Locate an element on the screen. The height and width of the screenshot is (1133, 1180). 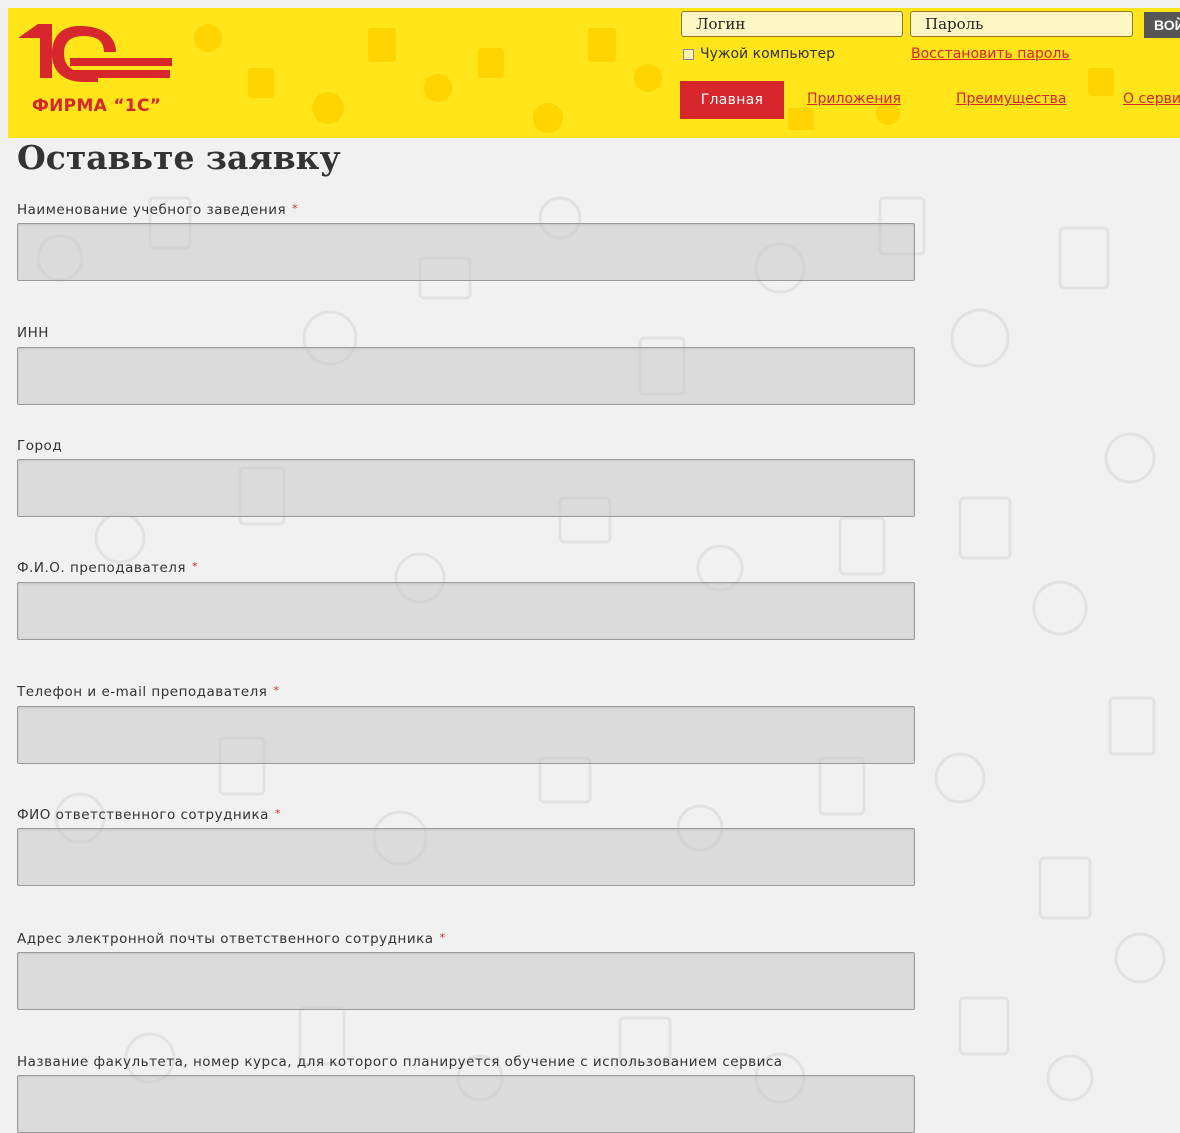
logo-text: ФИРМА “1С” is located at coordinates (97, 106).